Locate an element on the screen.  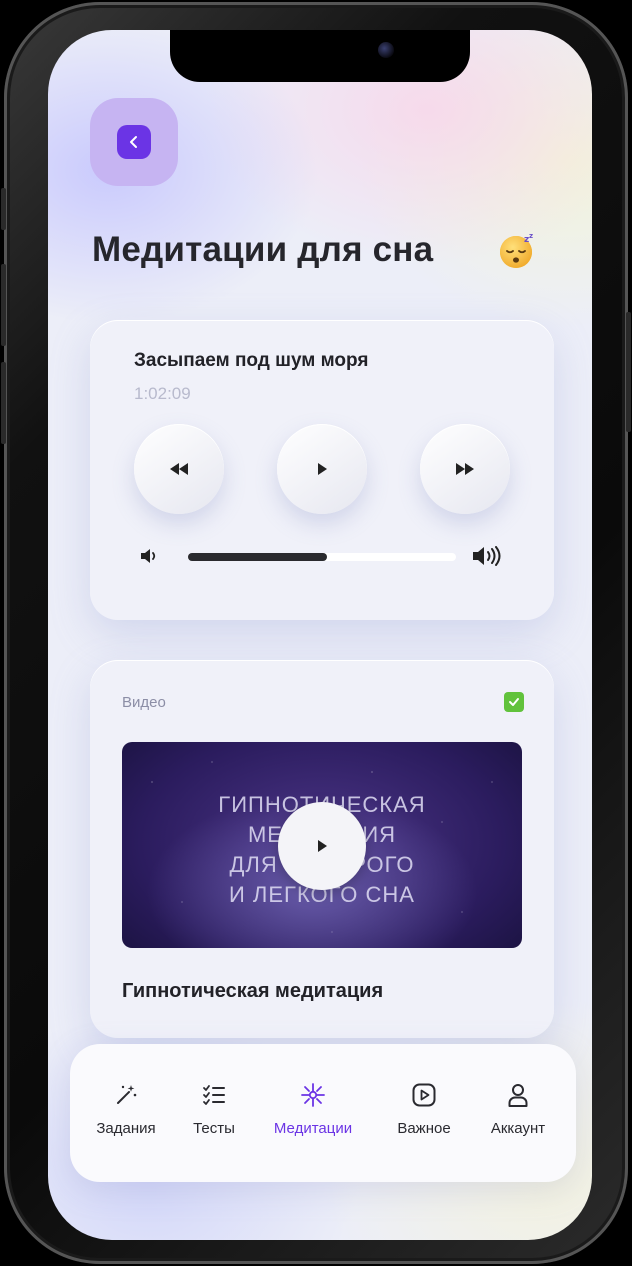
chevron-left-icon is located at coordinates (133, 142).